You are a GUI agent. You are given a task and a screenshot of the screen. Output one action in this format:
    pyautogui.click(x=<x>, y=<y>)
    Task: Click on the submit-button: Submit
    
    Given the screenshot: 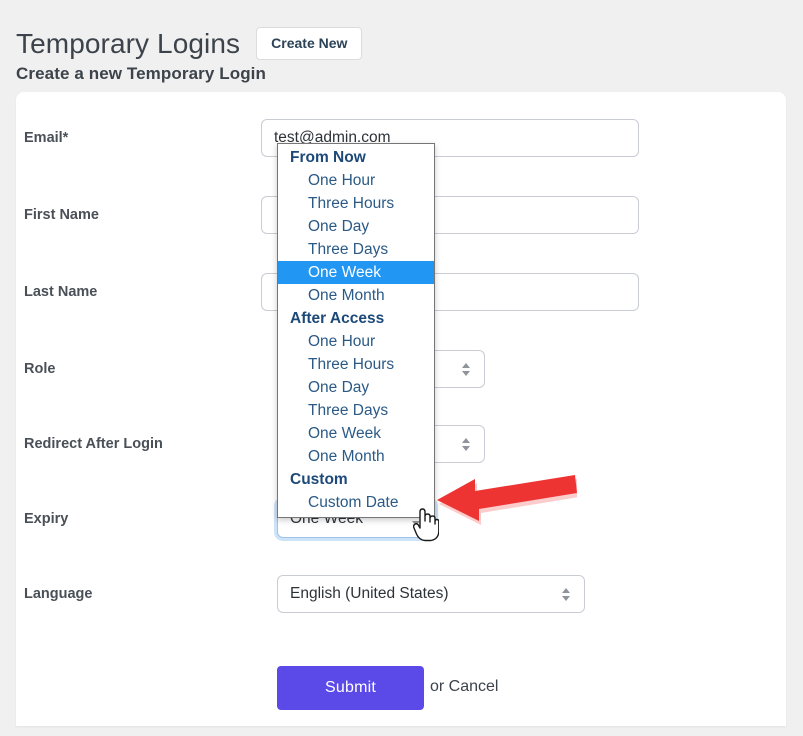 What is the action you would take?
    pyautogui.click(x=350, y=688)
    